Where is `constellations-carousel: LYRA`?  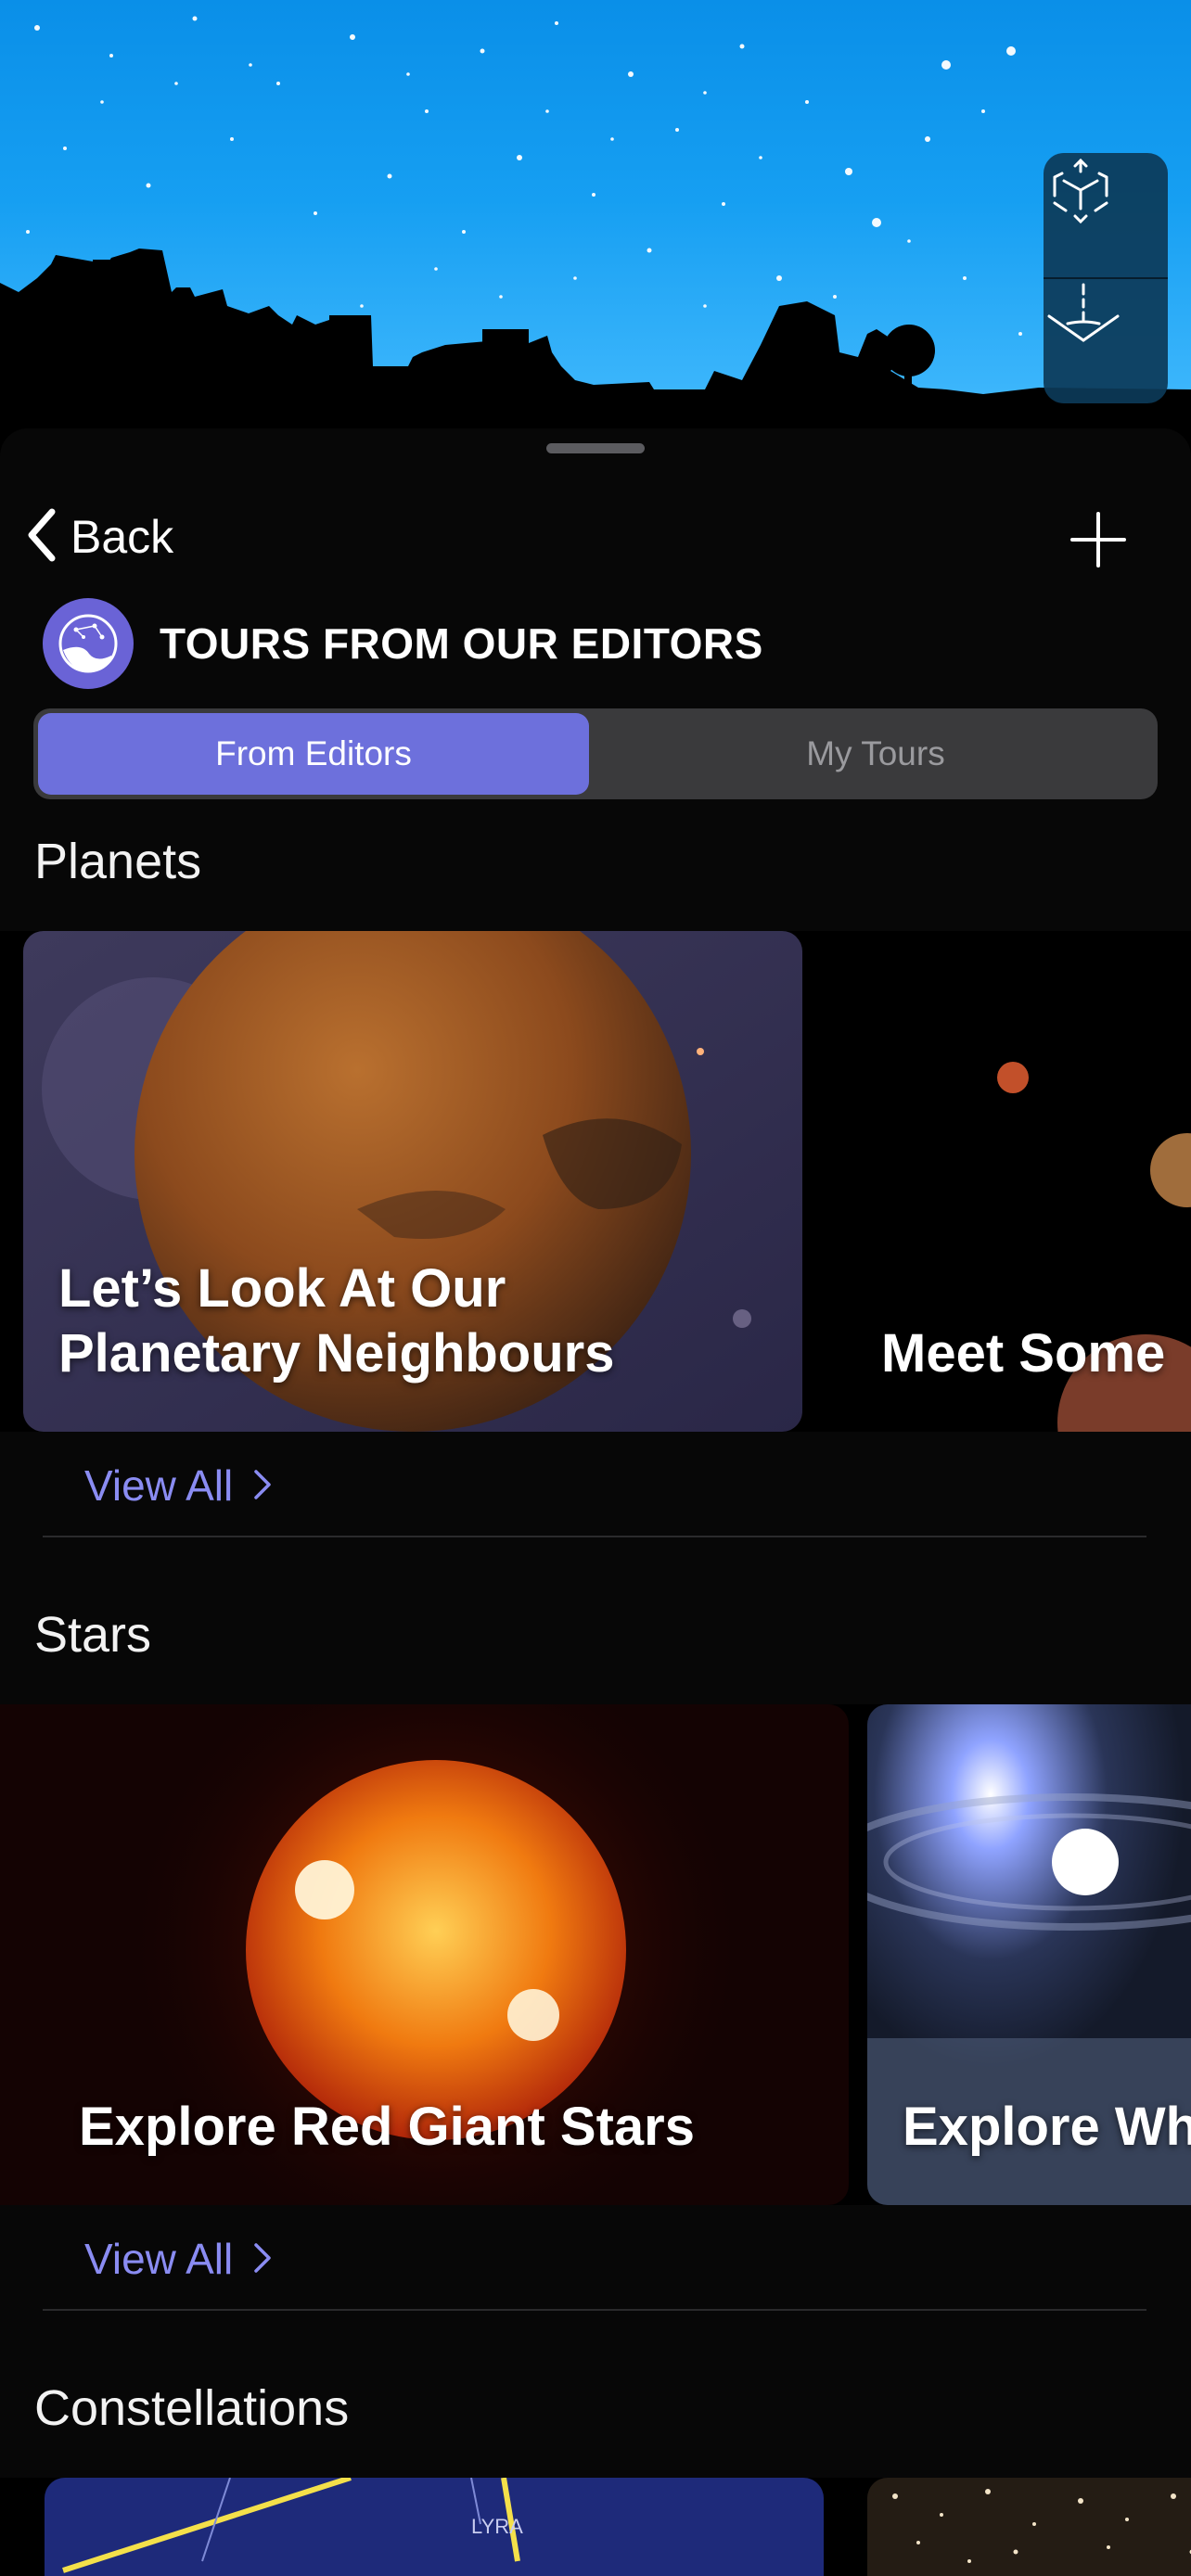 constellations-carousel: LYRA is located at coordinates (595, 2527).